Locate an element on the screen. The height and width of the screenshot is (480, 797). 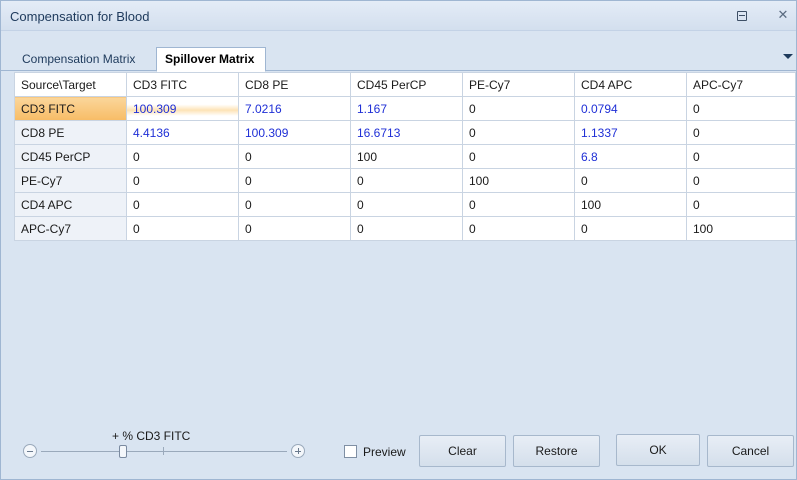
matrix-cell: 0.0794 is located at coordinates (630, 108).